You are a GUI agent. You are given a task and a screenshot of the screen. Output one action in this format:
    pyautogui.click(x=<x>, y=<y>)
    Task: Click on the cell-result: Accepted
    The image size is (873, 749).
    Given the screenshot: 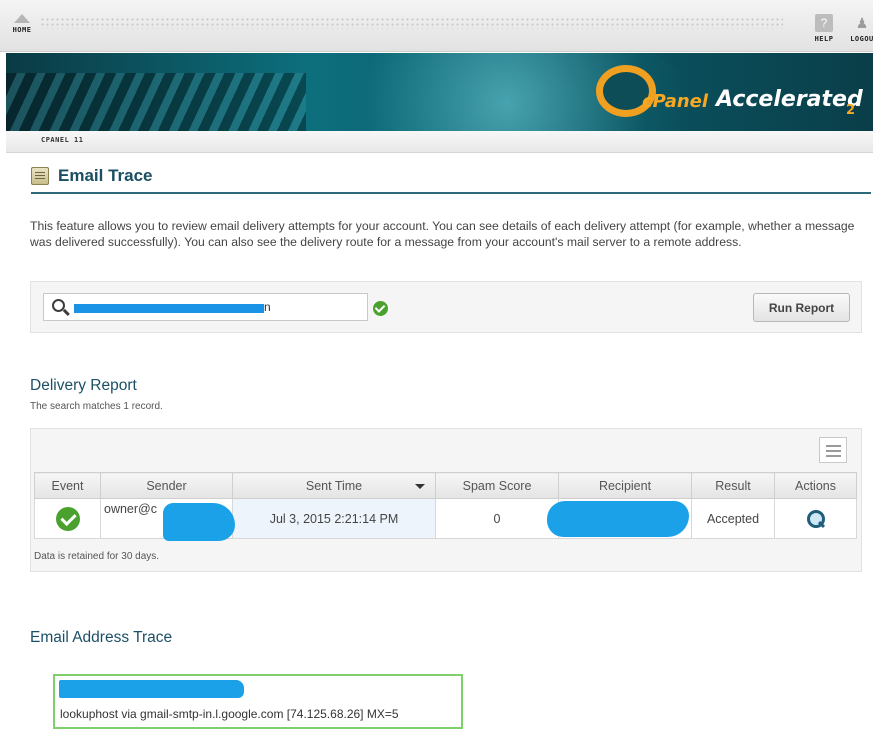 What is the action you would take?
    pyautogui.click(x=733, y=518)
    